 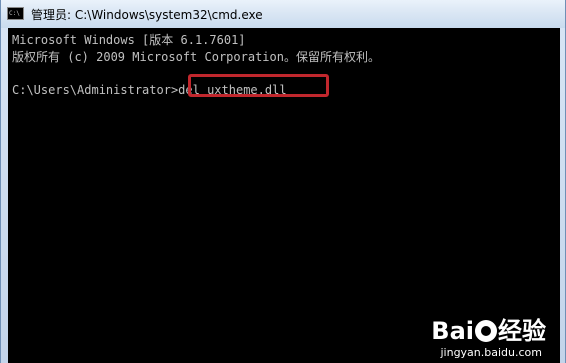 I want to click on console-version-line: Microsoft Windows [版本 6.1.7601], so click(x=129, y=40).